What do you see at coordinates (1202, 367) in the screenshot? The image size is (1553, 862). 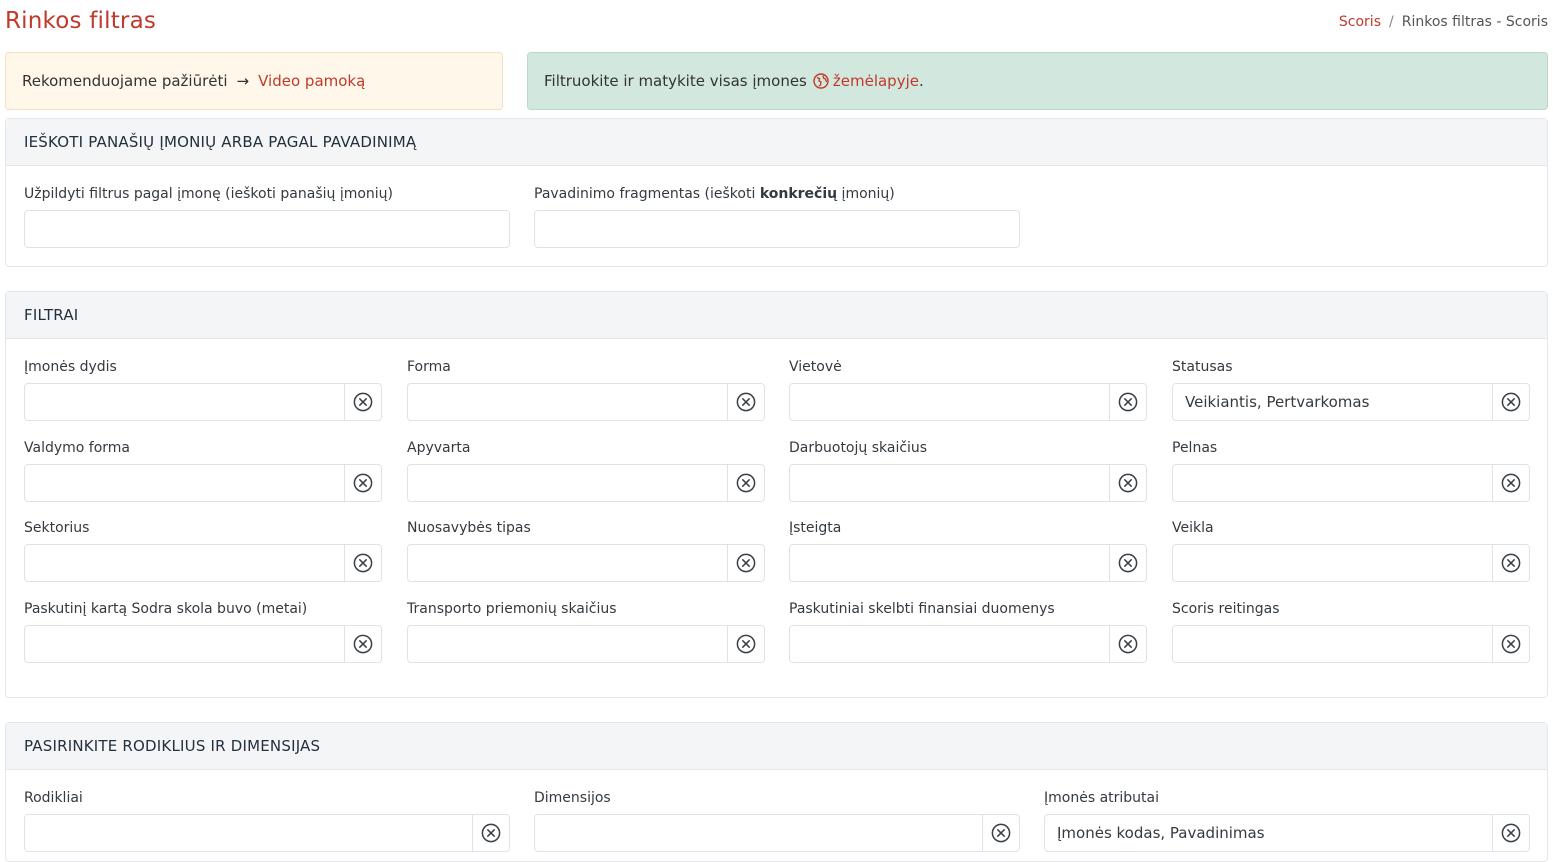 I see `statusas-label: Statusas` at bounding box center [1202, 367].